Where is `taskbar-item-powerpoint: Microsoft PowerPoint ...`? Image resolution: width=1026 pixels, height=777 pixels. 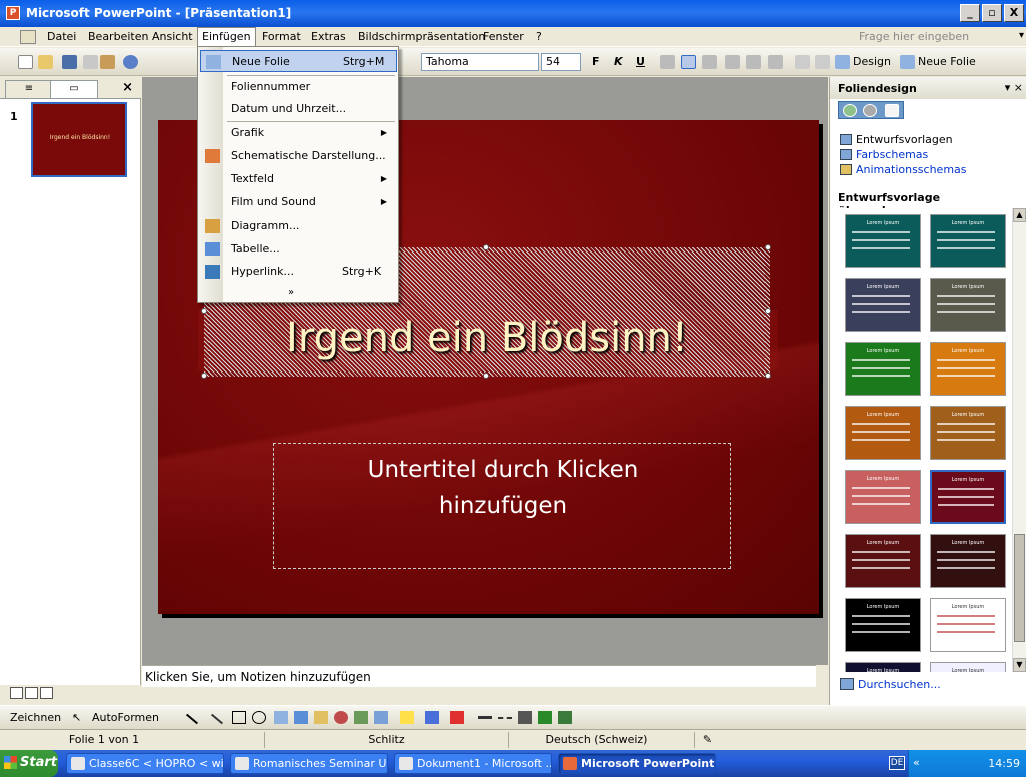
taskbar-item-powerpoint: Microsoft PowerPoint ... is located at coordinates (637, 763).